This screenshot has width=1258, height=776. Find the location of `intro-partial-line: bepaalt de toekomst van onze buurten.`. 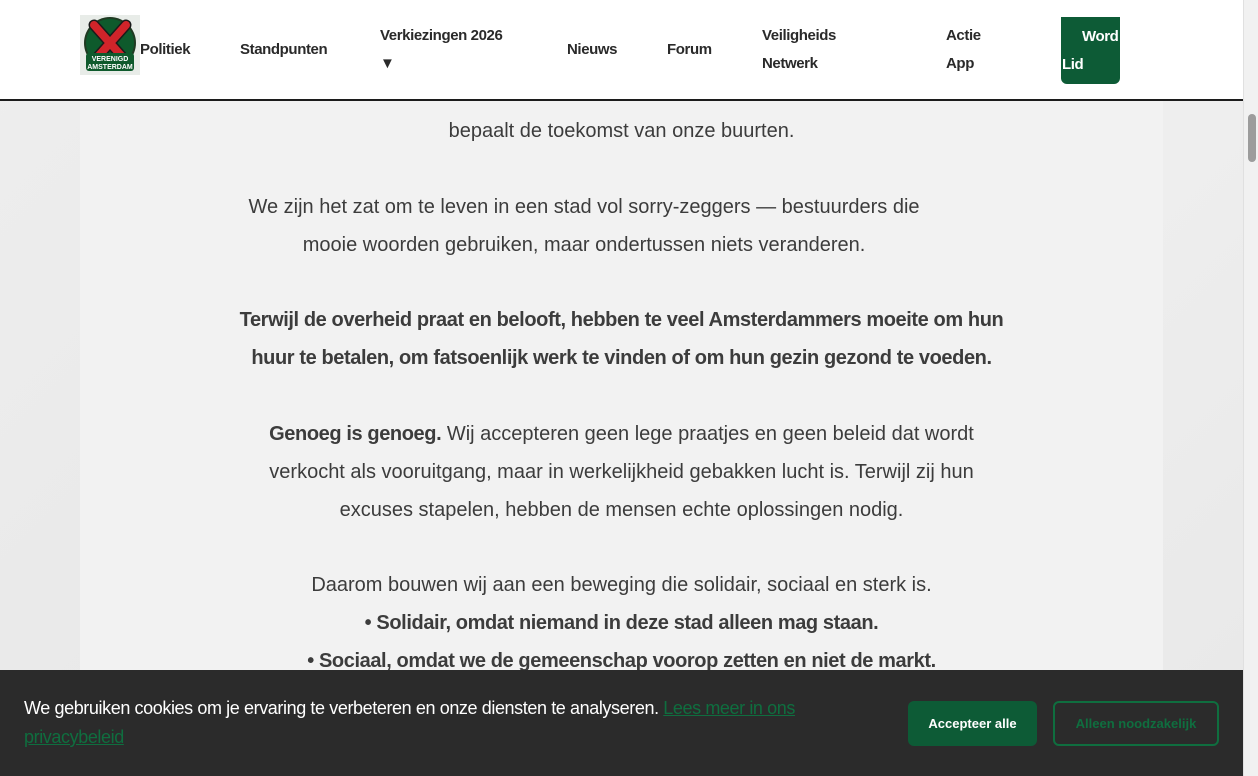

intro-partial-line: bepaalt de toekomst van onze buurten. is located at coordinates (621, 131).